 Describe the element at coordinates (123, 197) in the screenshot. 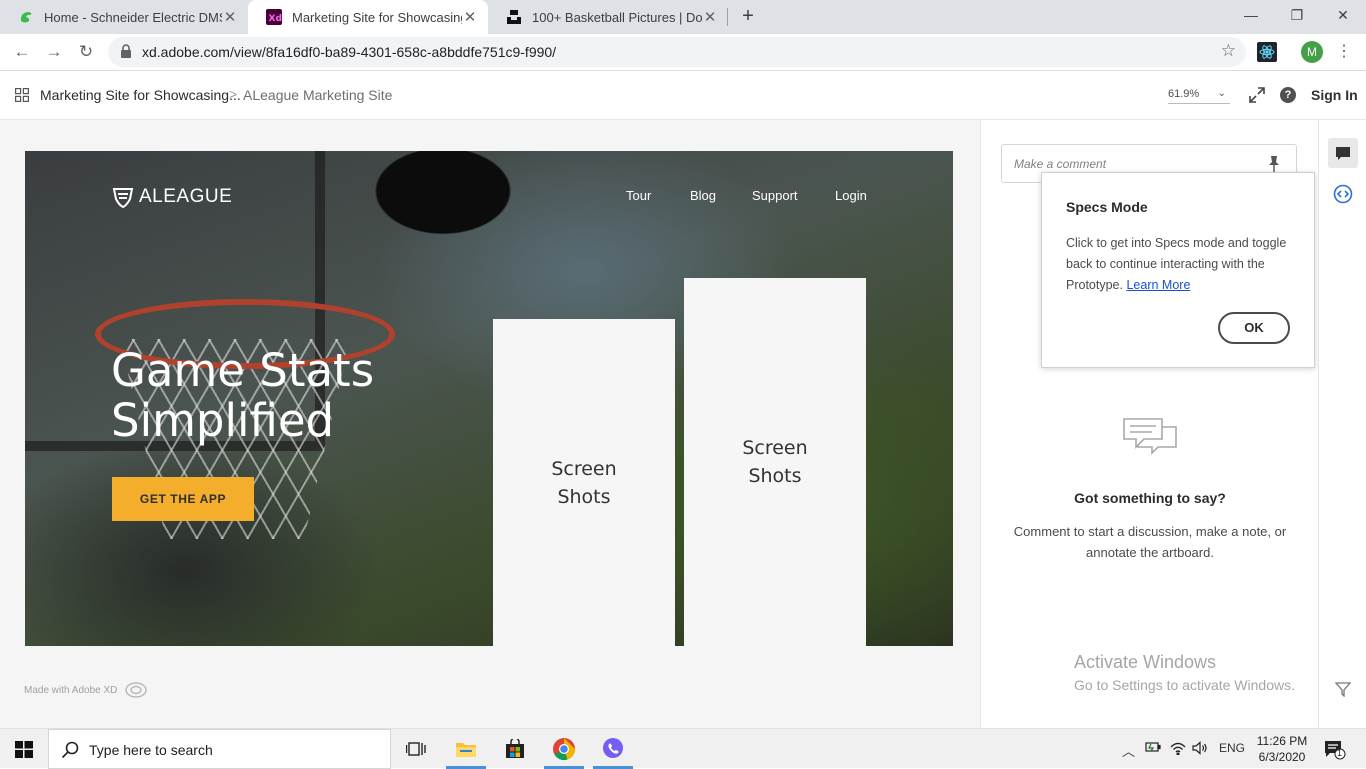

I see `shield-logo-icon` at that location.